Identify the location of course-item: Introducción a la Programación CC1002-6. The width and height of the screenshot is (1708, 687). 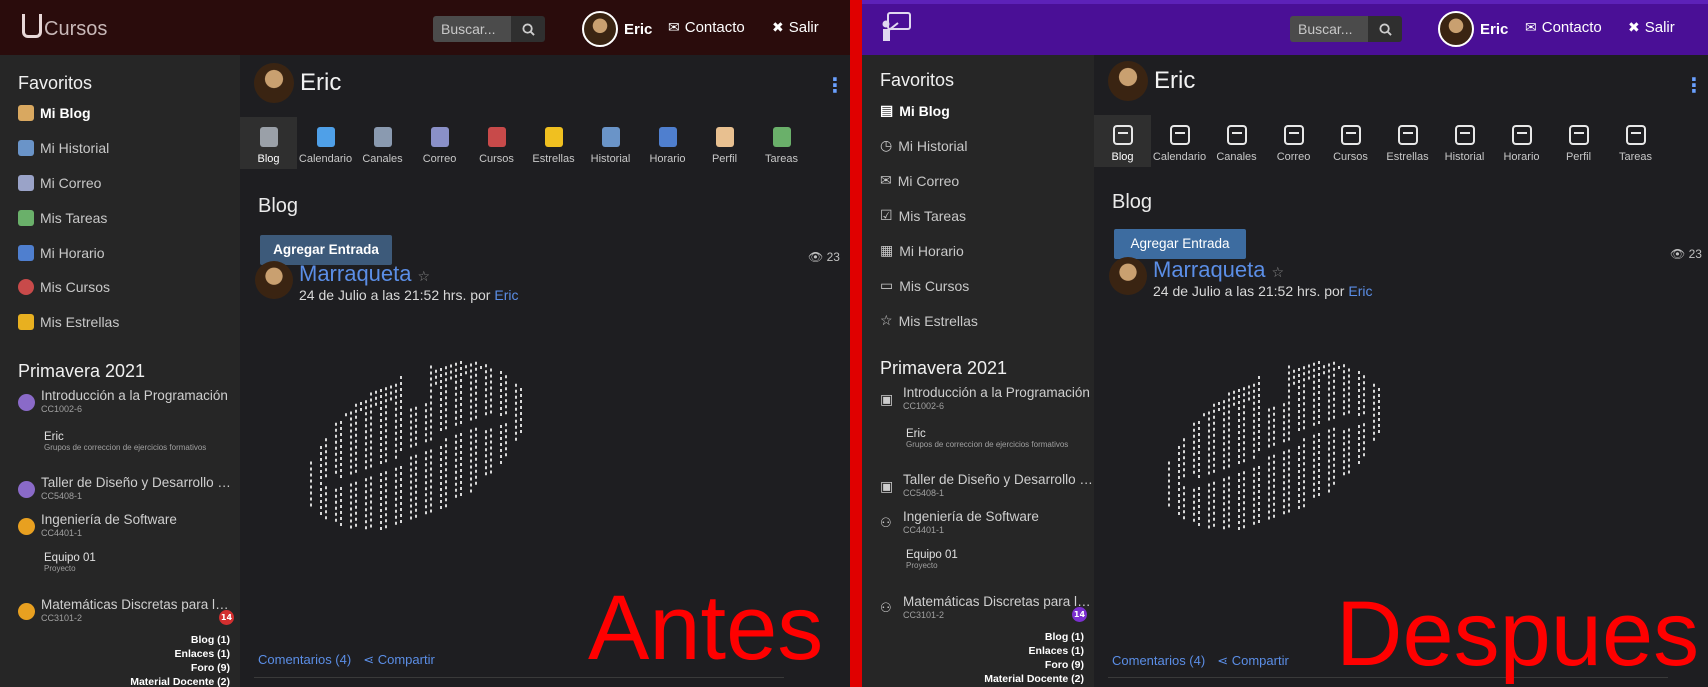
(127, 401).